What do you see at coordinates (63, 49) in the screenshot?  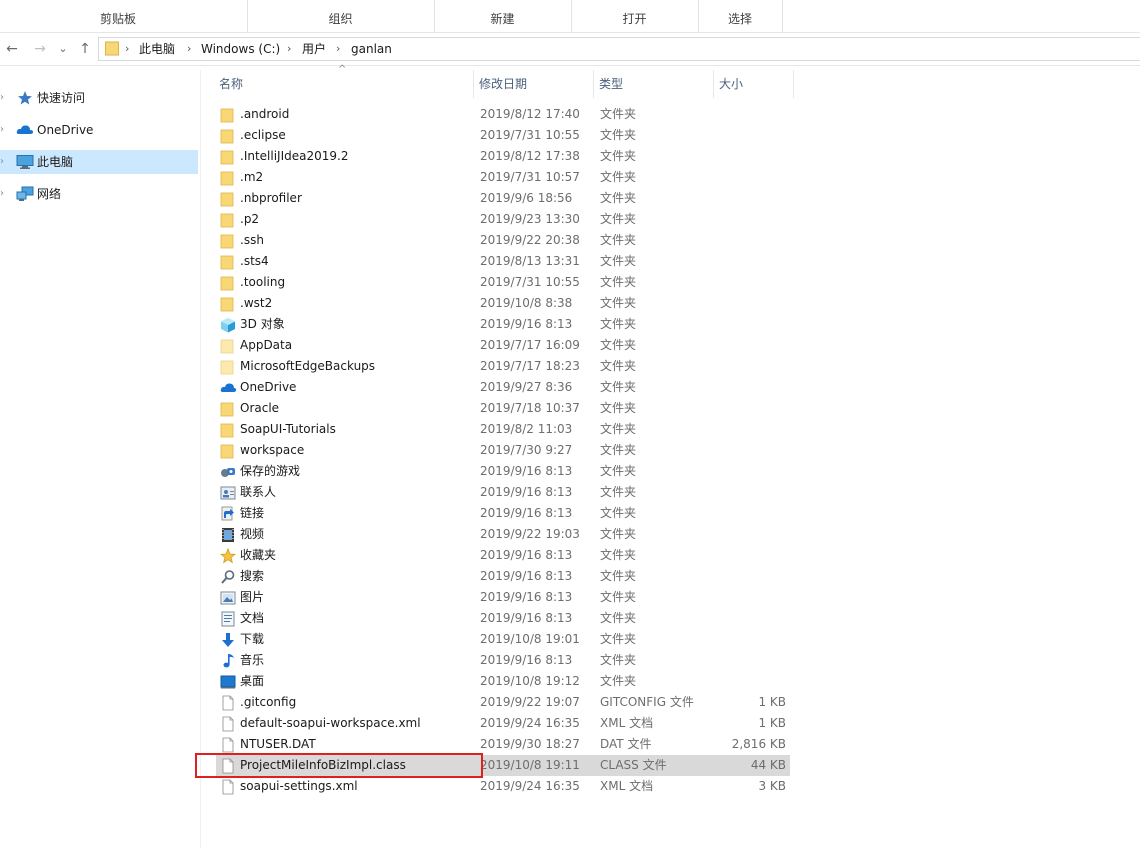 I see `recent-locations-button: ⌄` at bounding box center [63, 49].